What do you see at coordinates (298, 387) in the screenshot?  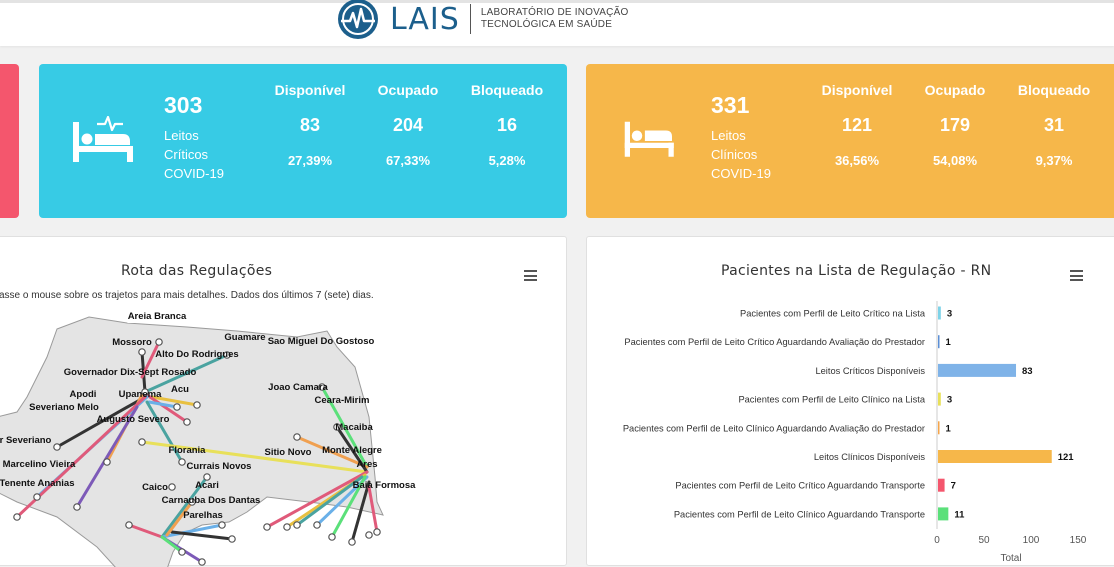 I see `city-label: Joao Camara` at bounding box center [298, 387].